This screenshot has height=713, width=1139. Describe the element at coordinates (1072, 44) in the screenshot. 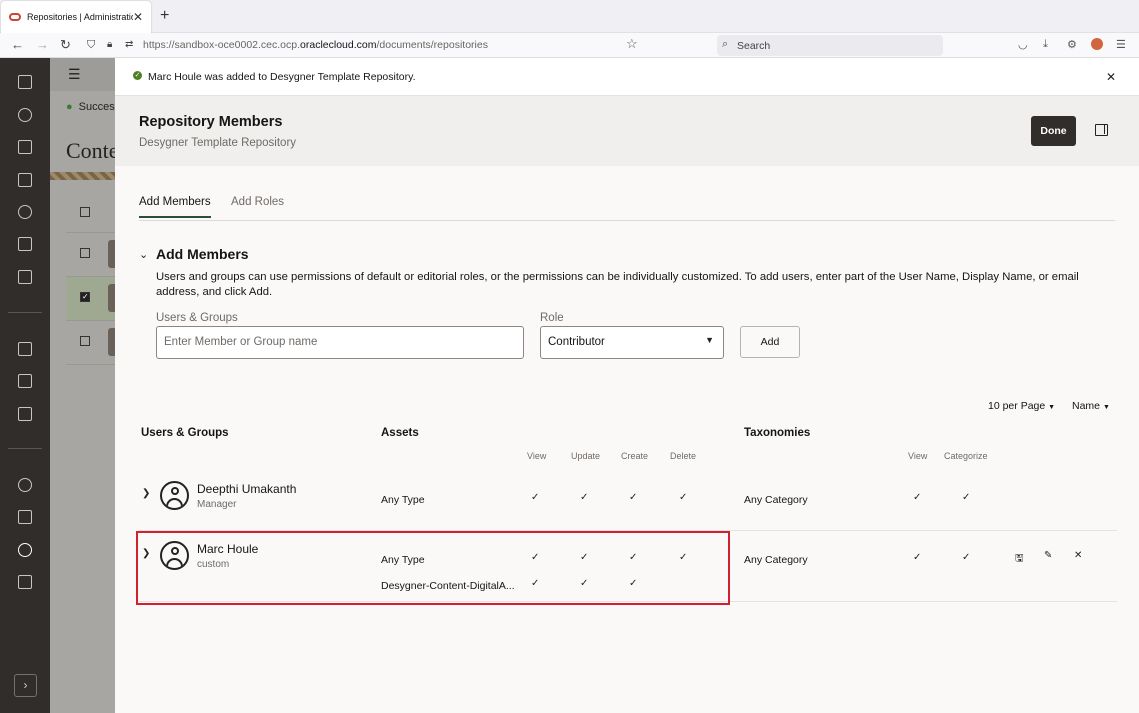

I see `extensions-icon: ⚙` at that location.